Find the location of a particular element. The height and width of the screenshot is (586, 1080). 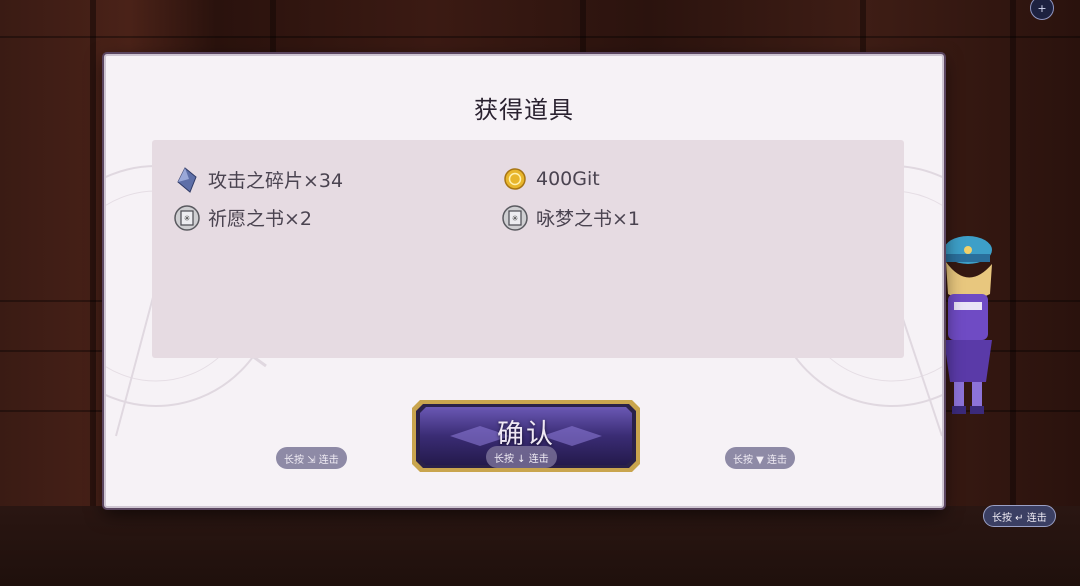

reward-item-label: 攻击之碎片×34 is located at coordinates (276, 181).